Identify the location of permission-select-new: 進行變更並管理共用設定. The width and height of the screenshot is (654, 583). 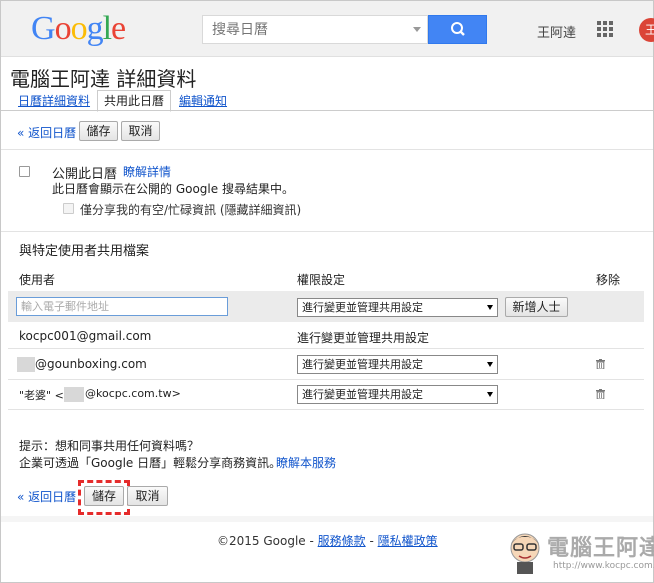
(397, 307).